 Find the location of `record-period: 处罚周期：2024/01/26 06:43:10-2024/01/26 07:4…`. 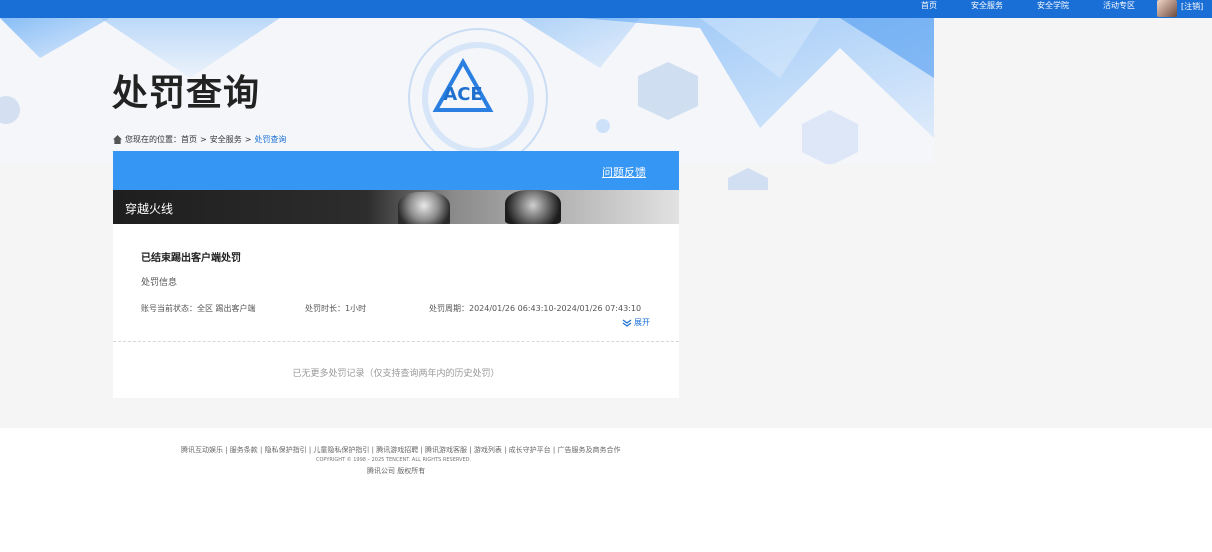

record-period: 处罚周期：2024/01/26 06:43:10-2024/01/26 07:4… is located at coordinates (535, 308).